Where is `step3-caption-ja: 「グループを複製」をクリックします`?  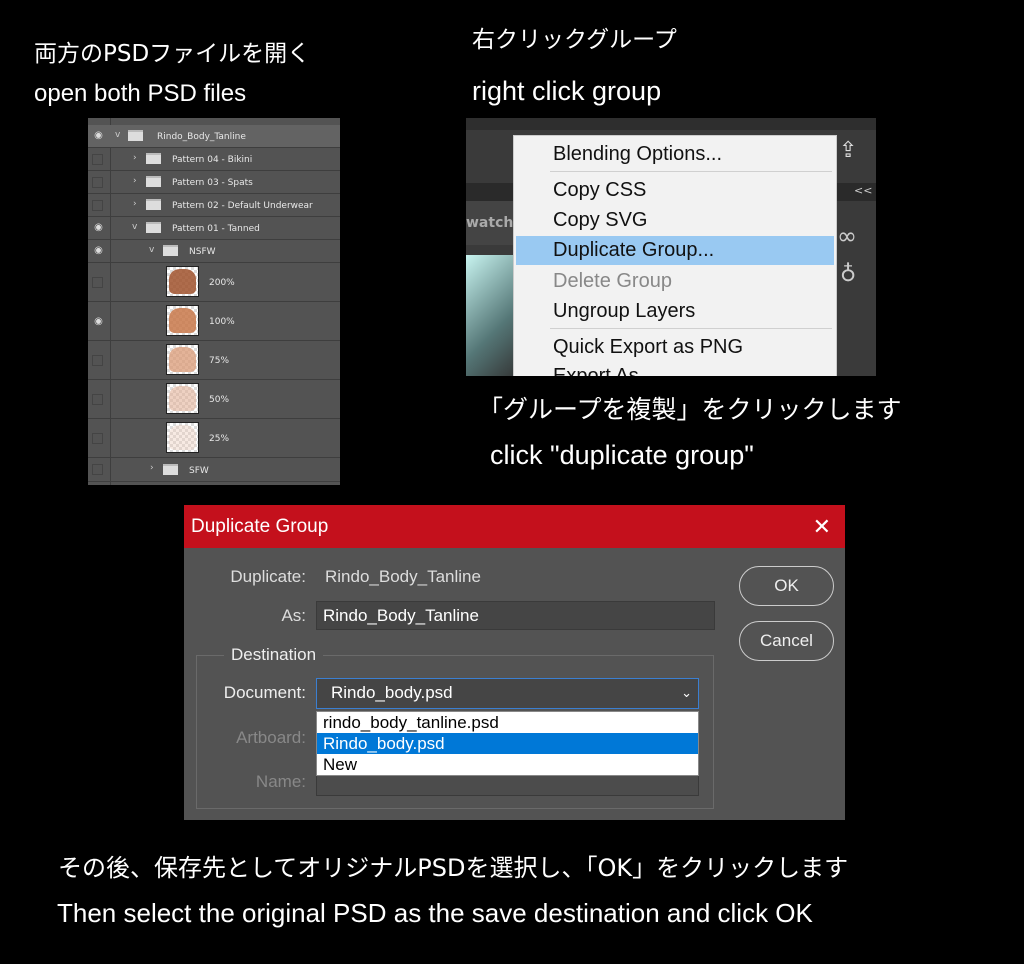 step3-caption-ja: 「グループを複製」をクリックします is located at coordinates (690, 409).